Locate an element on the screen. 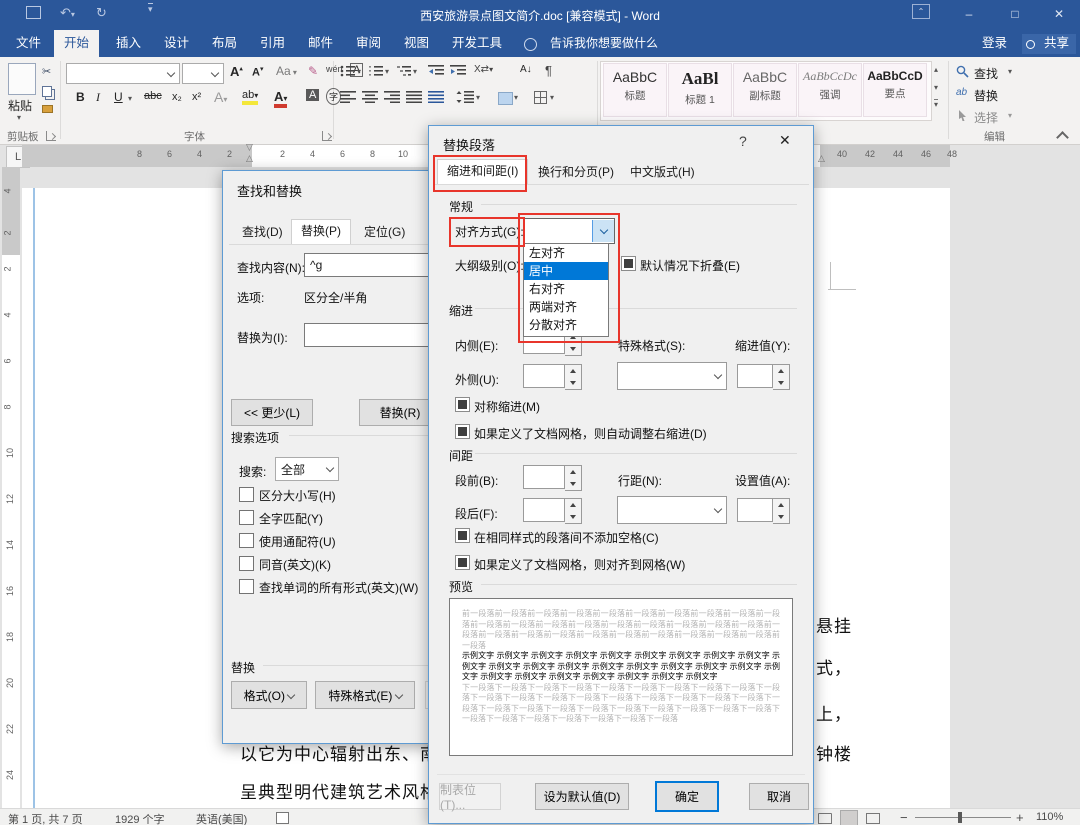  style-item-title: AaBbC 标题 is located at coordinates (635, 90).